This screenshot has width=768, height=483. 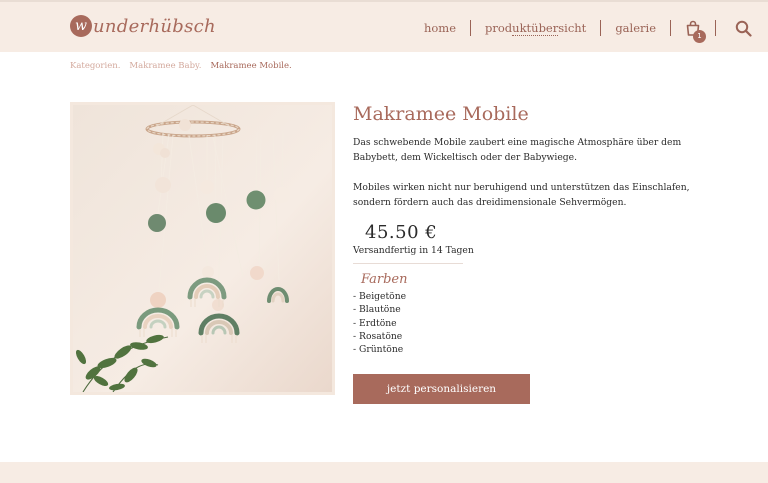 What do you see at coordinates (95, 66) in the screenshot?
I see `breadcrumb-item-categories: Kategorien.` at bounding box center [95, 66].